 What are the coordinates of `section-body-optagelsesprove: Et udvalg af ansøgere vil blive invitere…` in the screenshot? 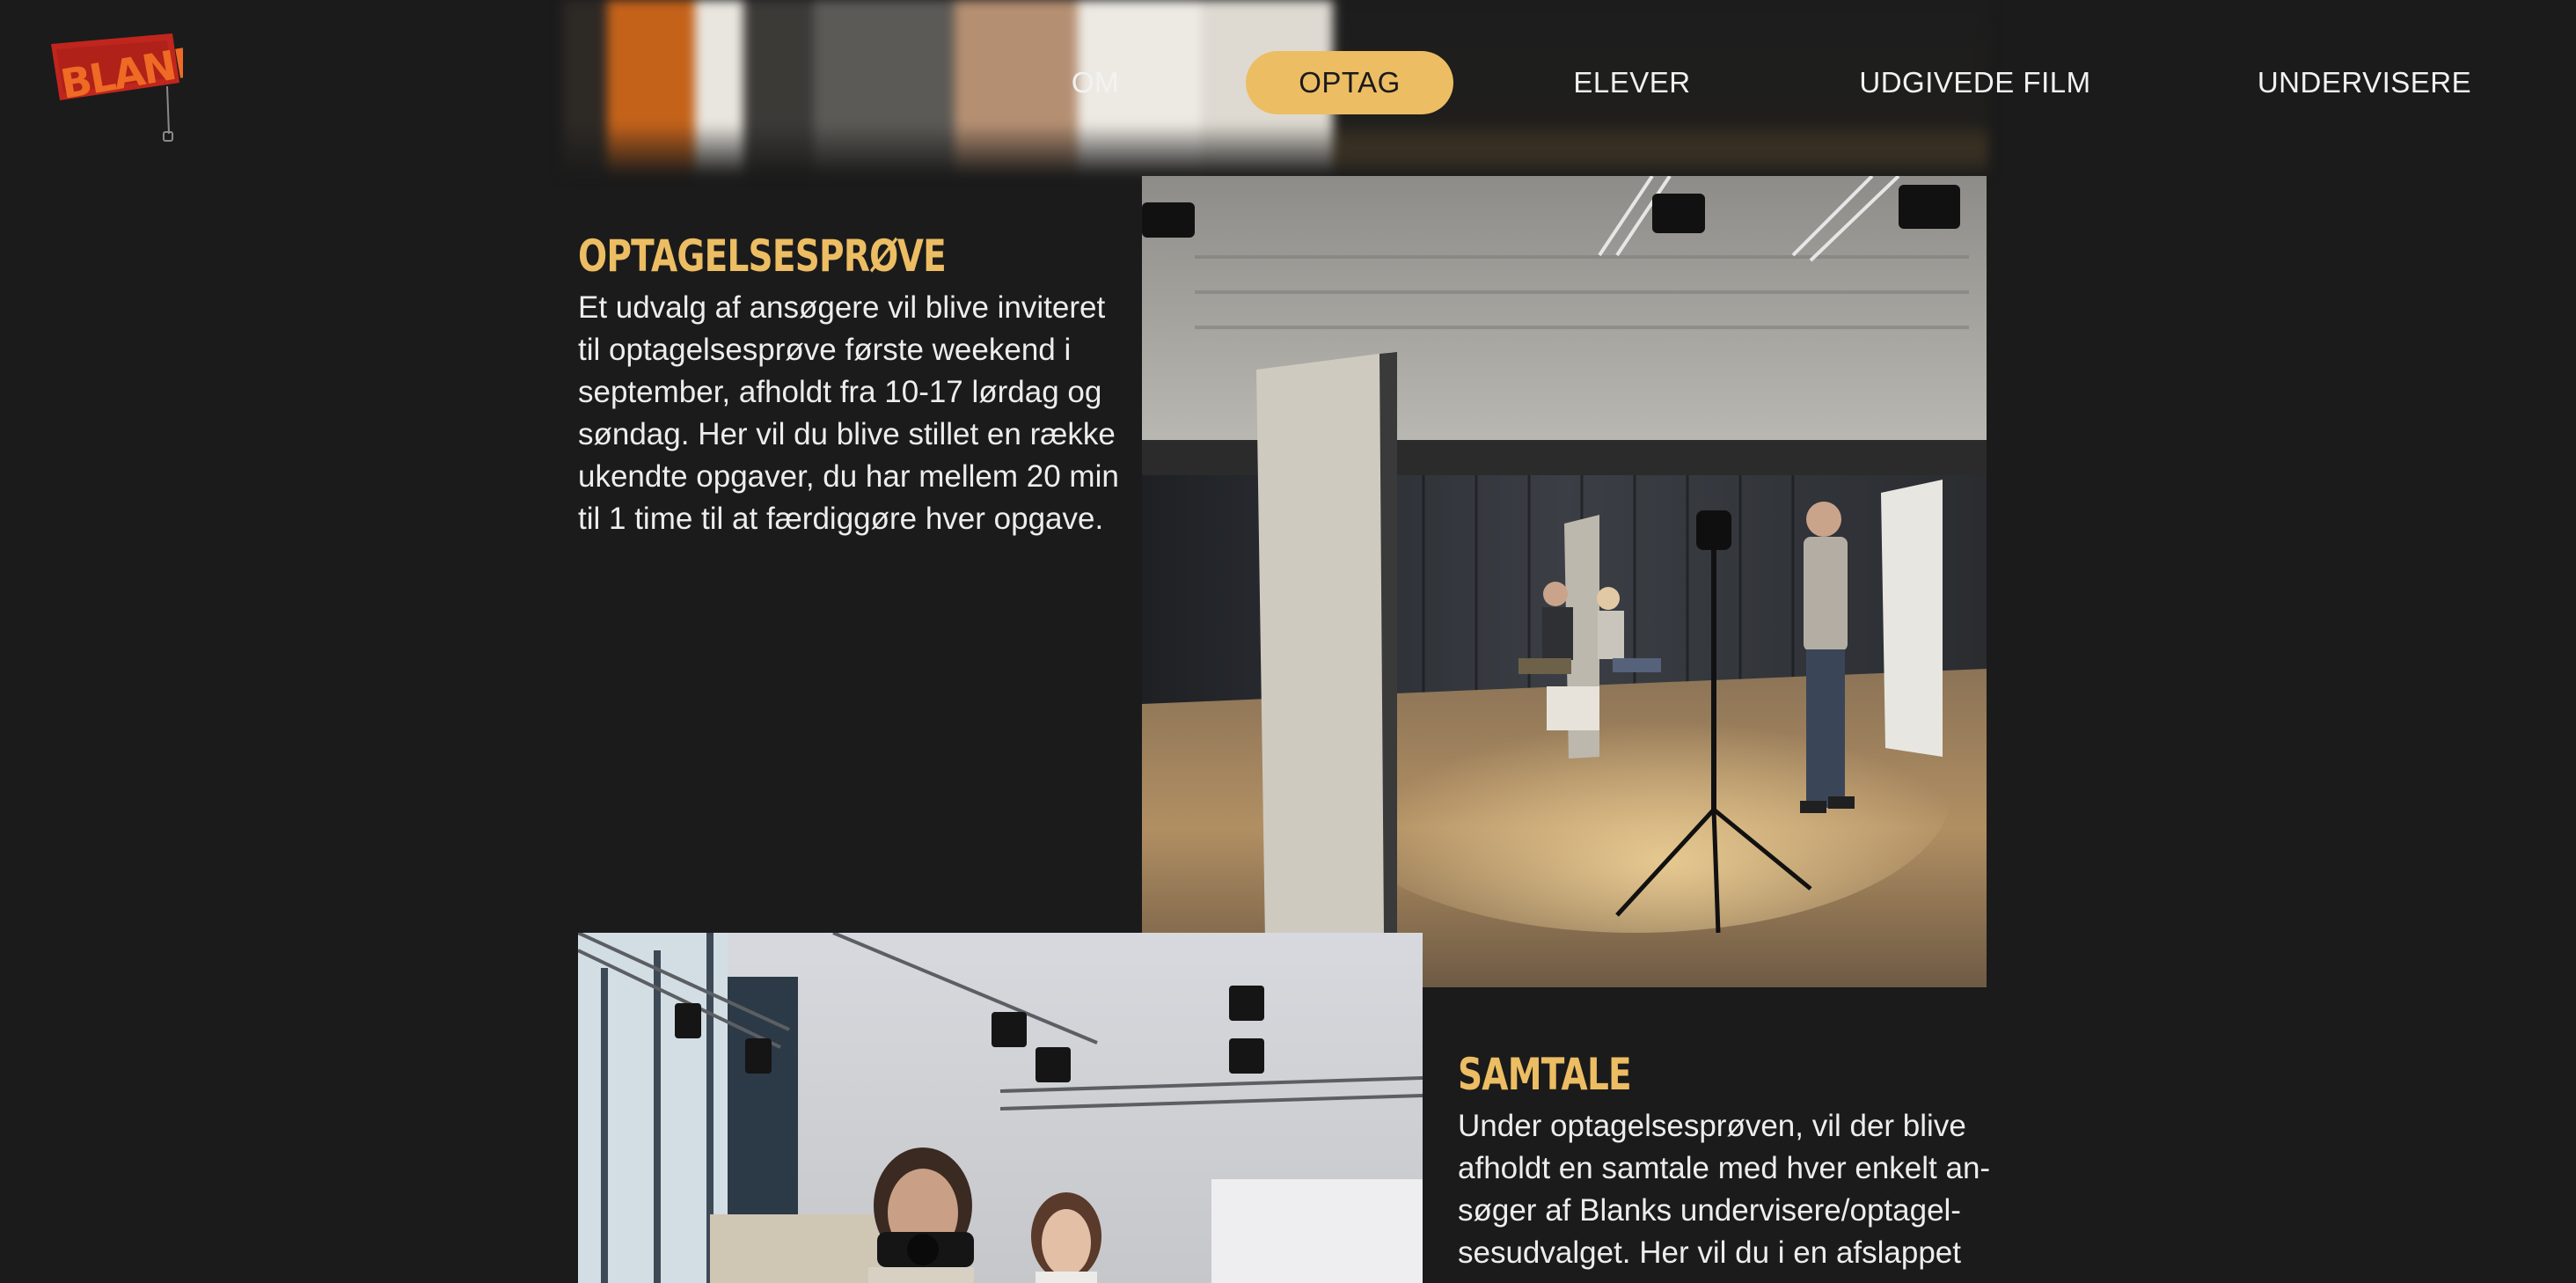 It's located at (848, 413).